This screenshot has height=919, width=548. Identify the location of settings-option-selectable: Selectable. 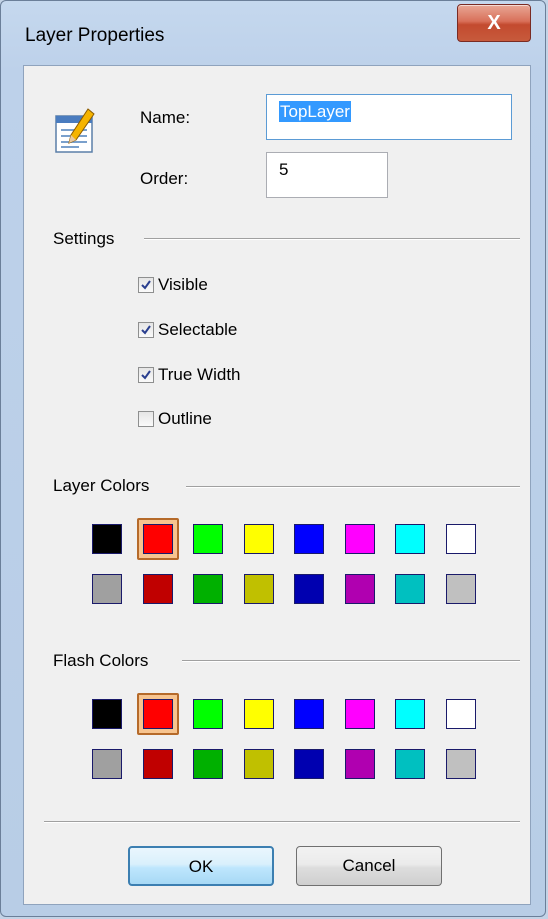
(187, 330).